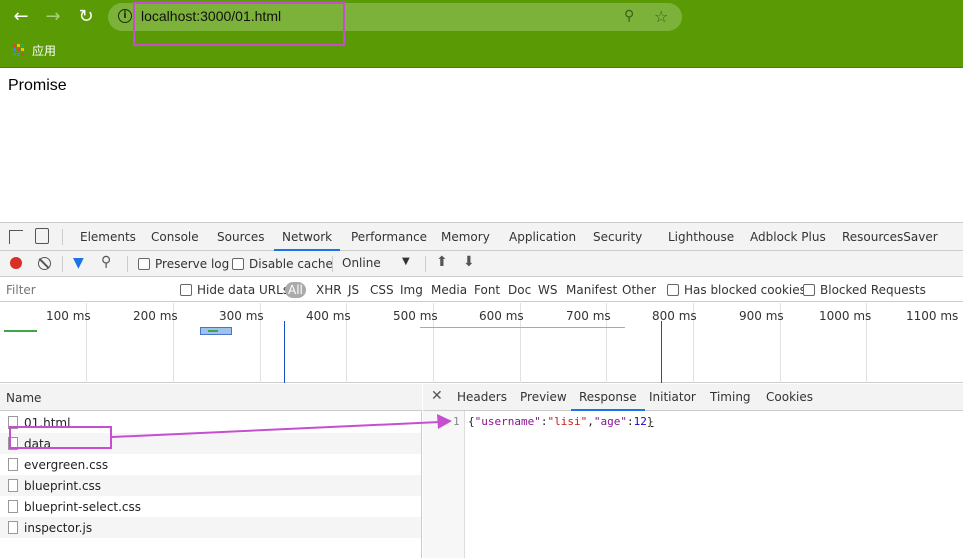  I want to click on annotation-arrow-line, so click(276, 429).